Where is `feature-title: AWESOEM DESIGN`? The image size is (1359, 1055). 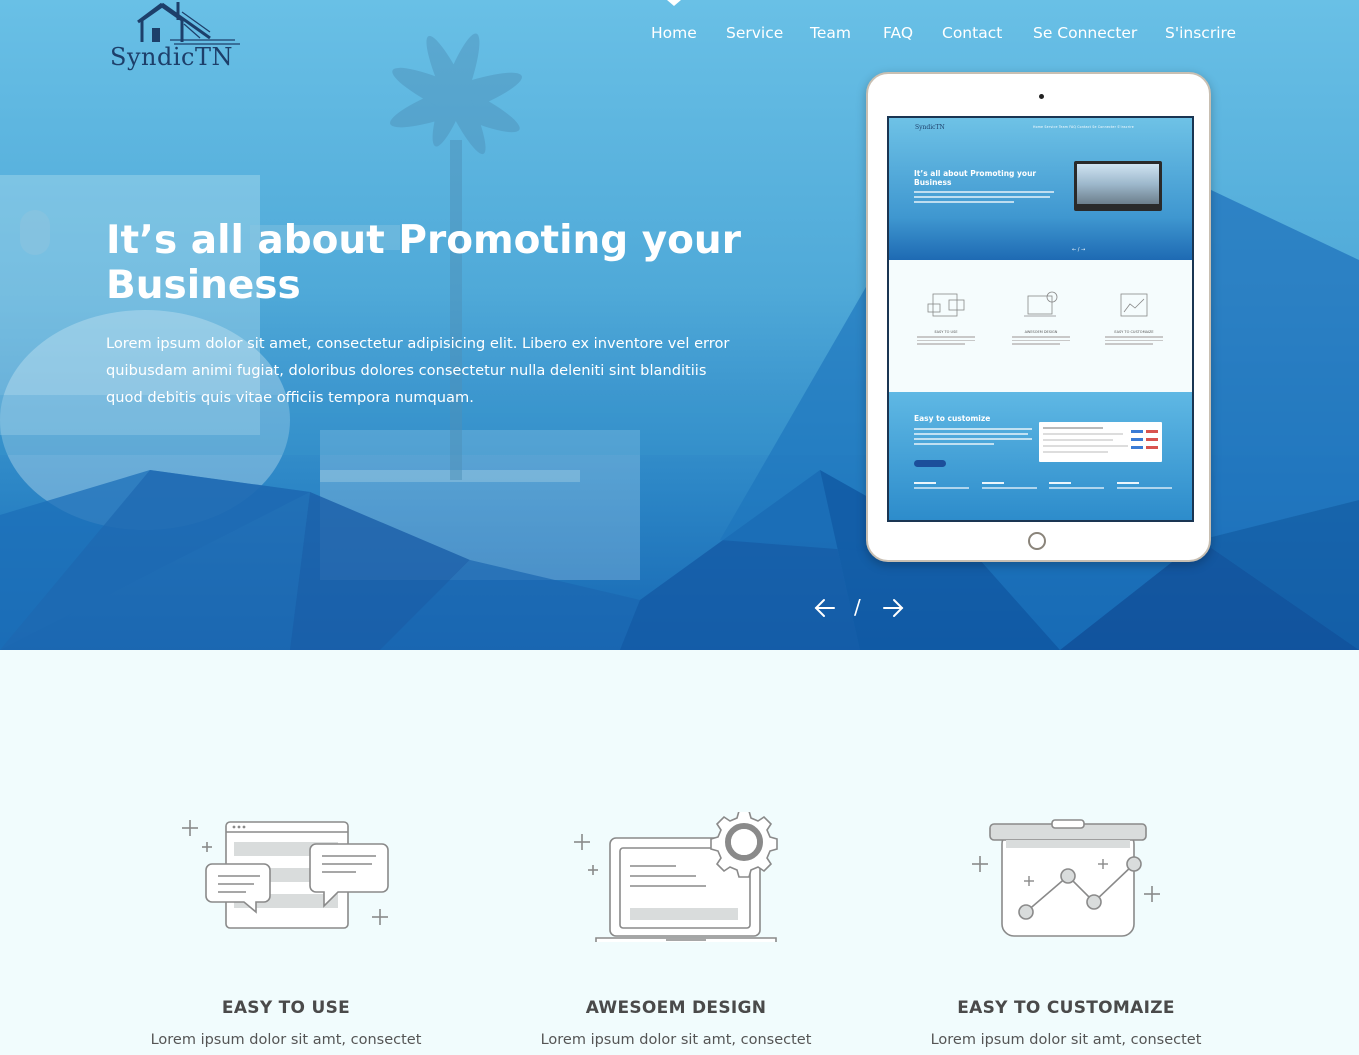 feature-title: AWESOEM DESIGN is located at coordinates (676, 1008).